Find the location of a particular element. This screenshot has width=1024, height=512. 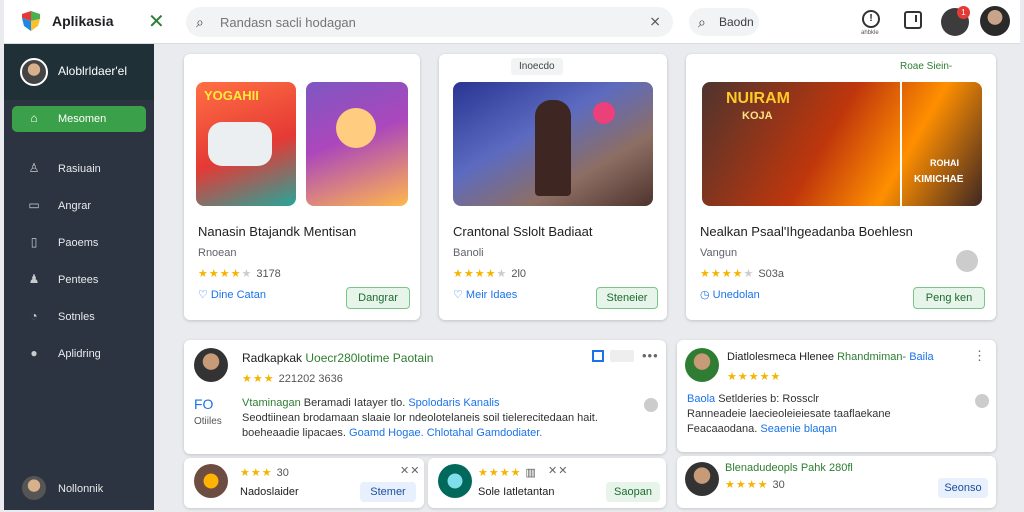

game-thumbnail: NUIRAM KOJA ROHAI KIMICHAE is located at coordinates (842, 144).